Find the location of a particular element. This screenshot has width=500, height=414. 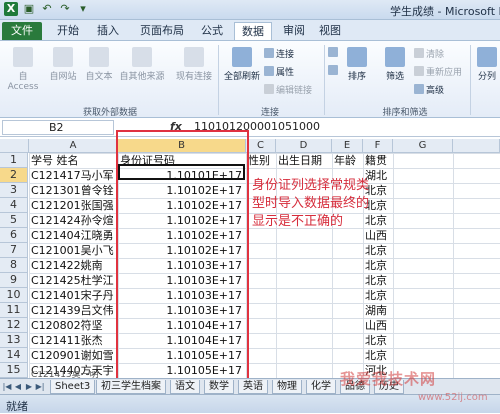

sheet-tab: 化学 is located at coordinates (321, 387).